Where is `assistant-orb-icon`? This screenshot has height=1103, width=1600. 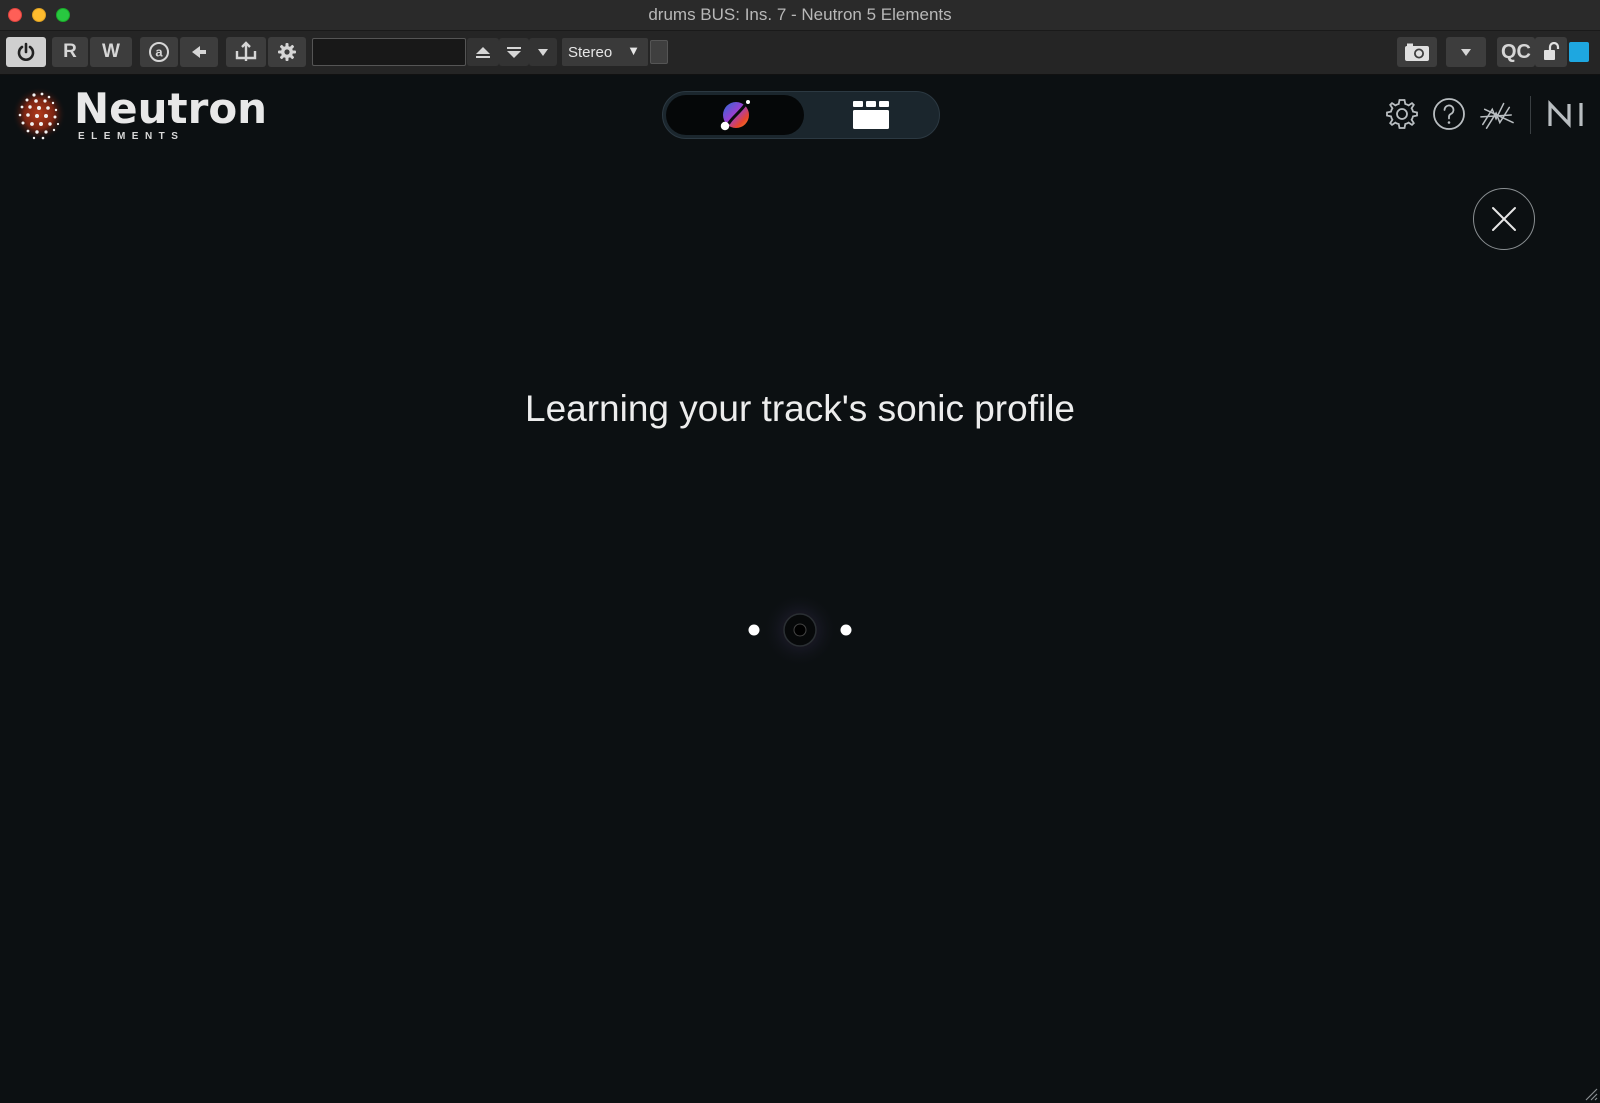 assistant-orb-icon is located at coordinates (735, 115).